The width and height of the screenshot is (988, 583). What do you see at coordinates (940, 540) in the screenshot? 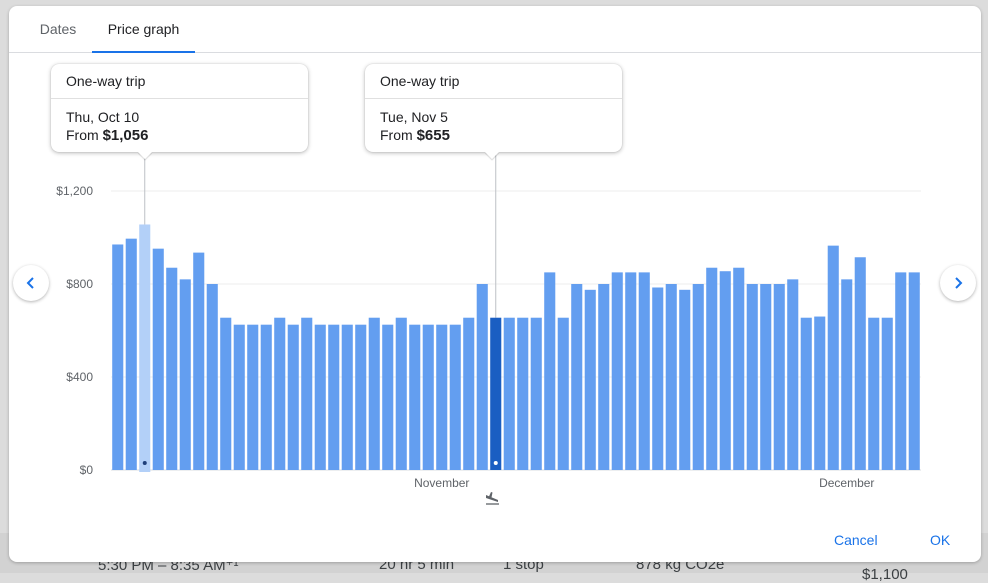
I see `ok-button: OK` at bounding box center [940, 540].